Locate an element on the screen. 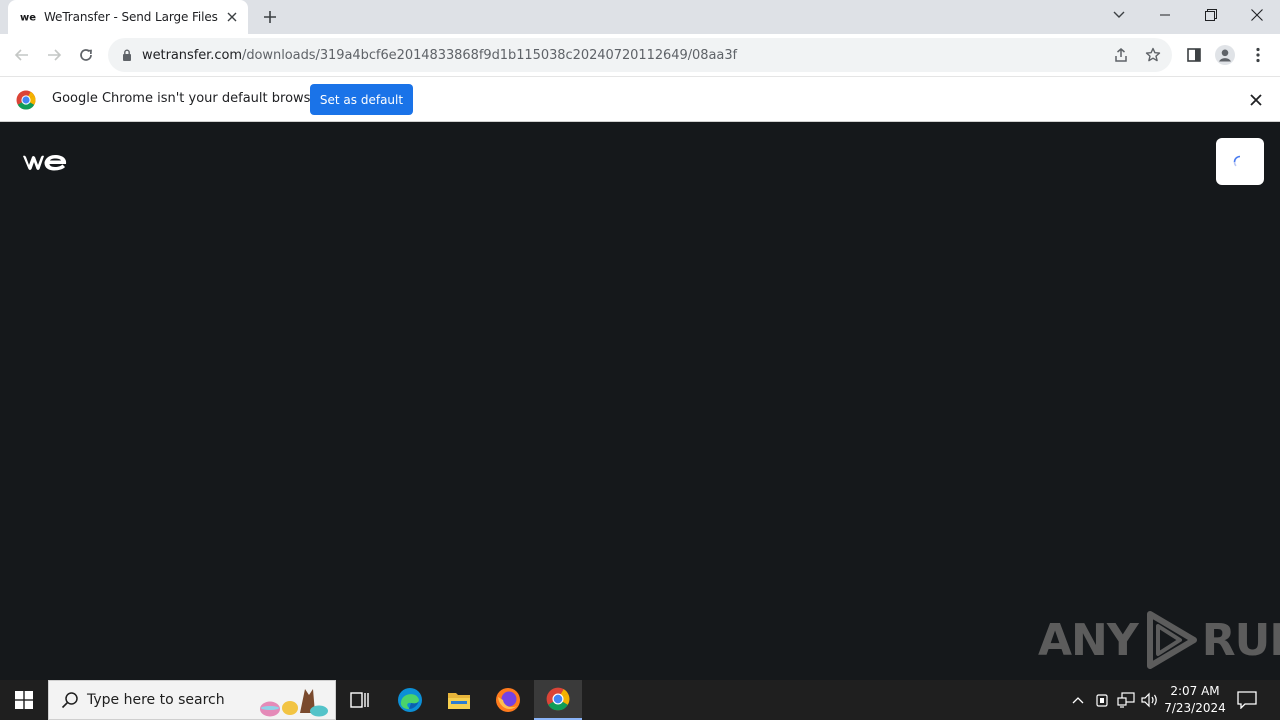 This screenshot has height=720, width=1280. taskbar-edge is located at coordinates (410, 700).